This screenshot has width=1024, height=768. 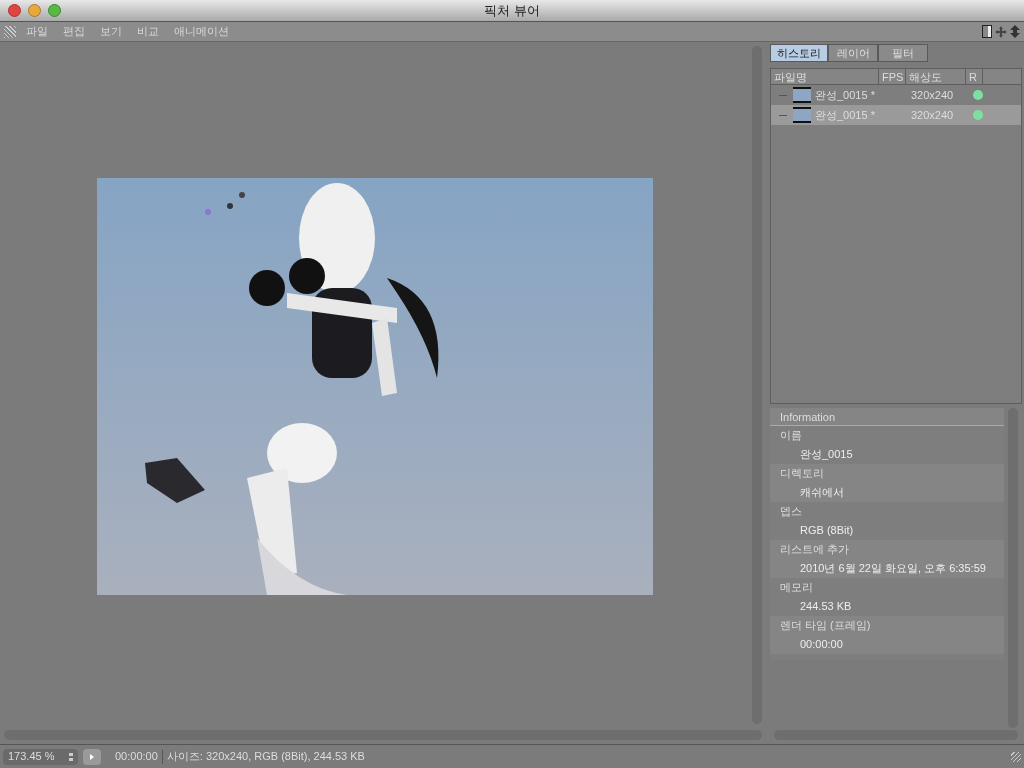 What do you see at coordinates (37, 31) in the screenshot?
I see `menu-item: 파일` at bounding box center [37, 31].